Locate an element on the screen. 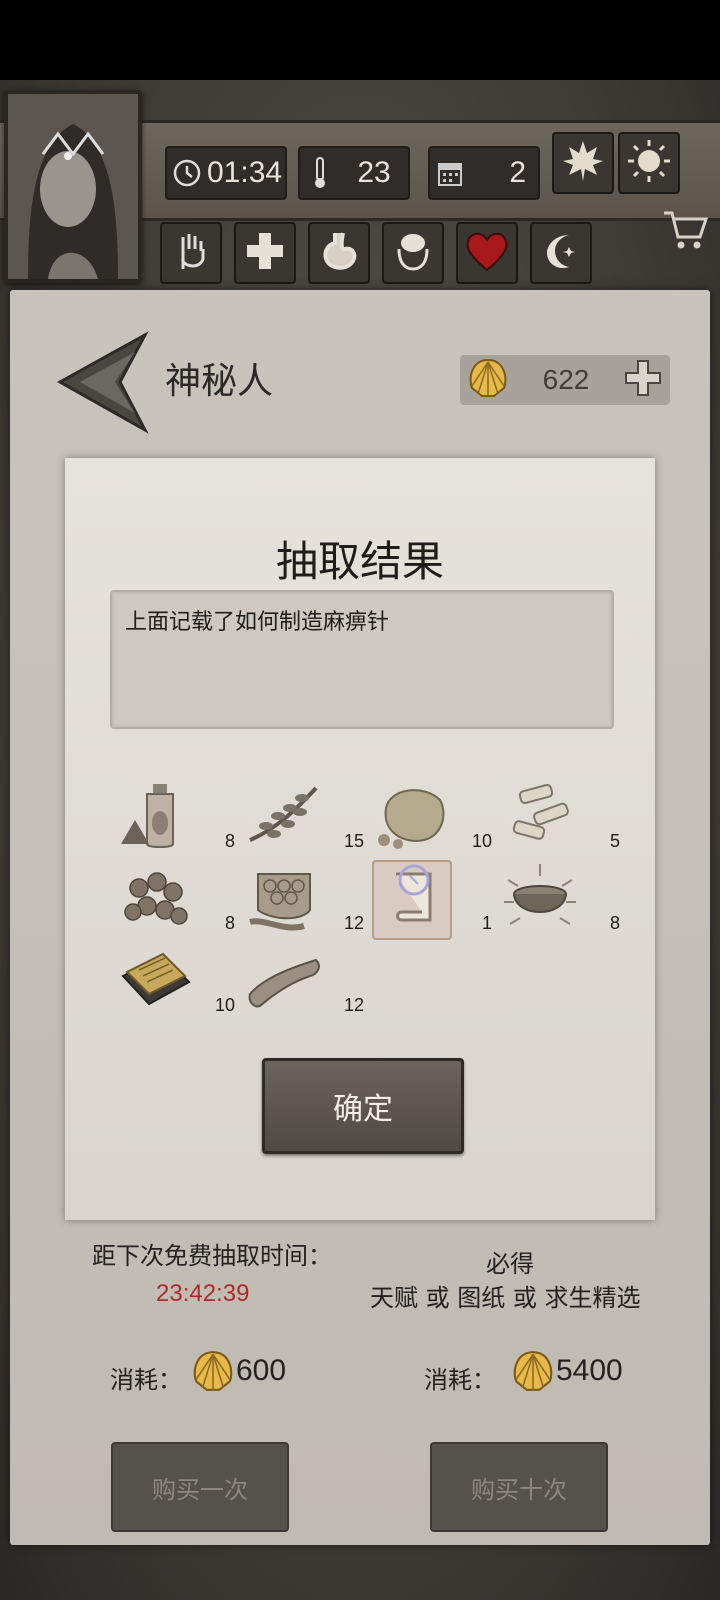 Image resolution: width=720 pixels, height=1600 pixels. item-count: 1 is located at coordinates (486, 923).